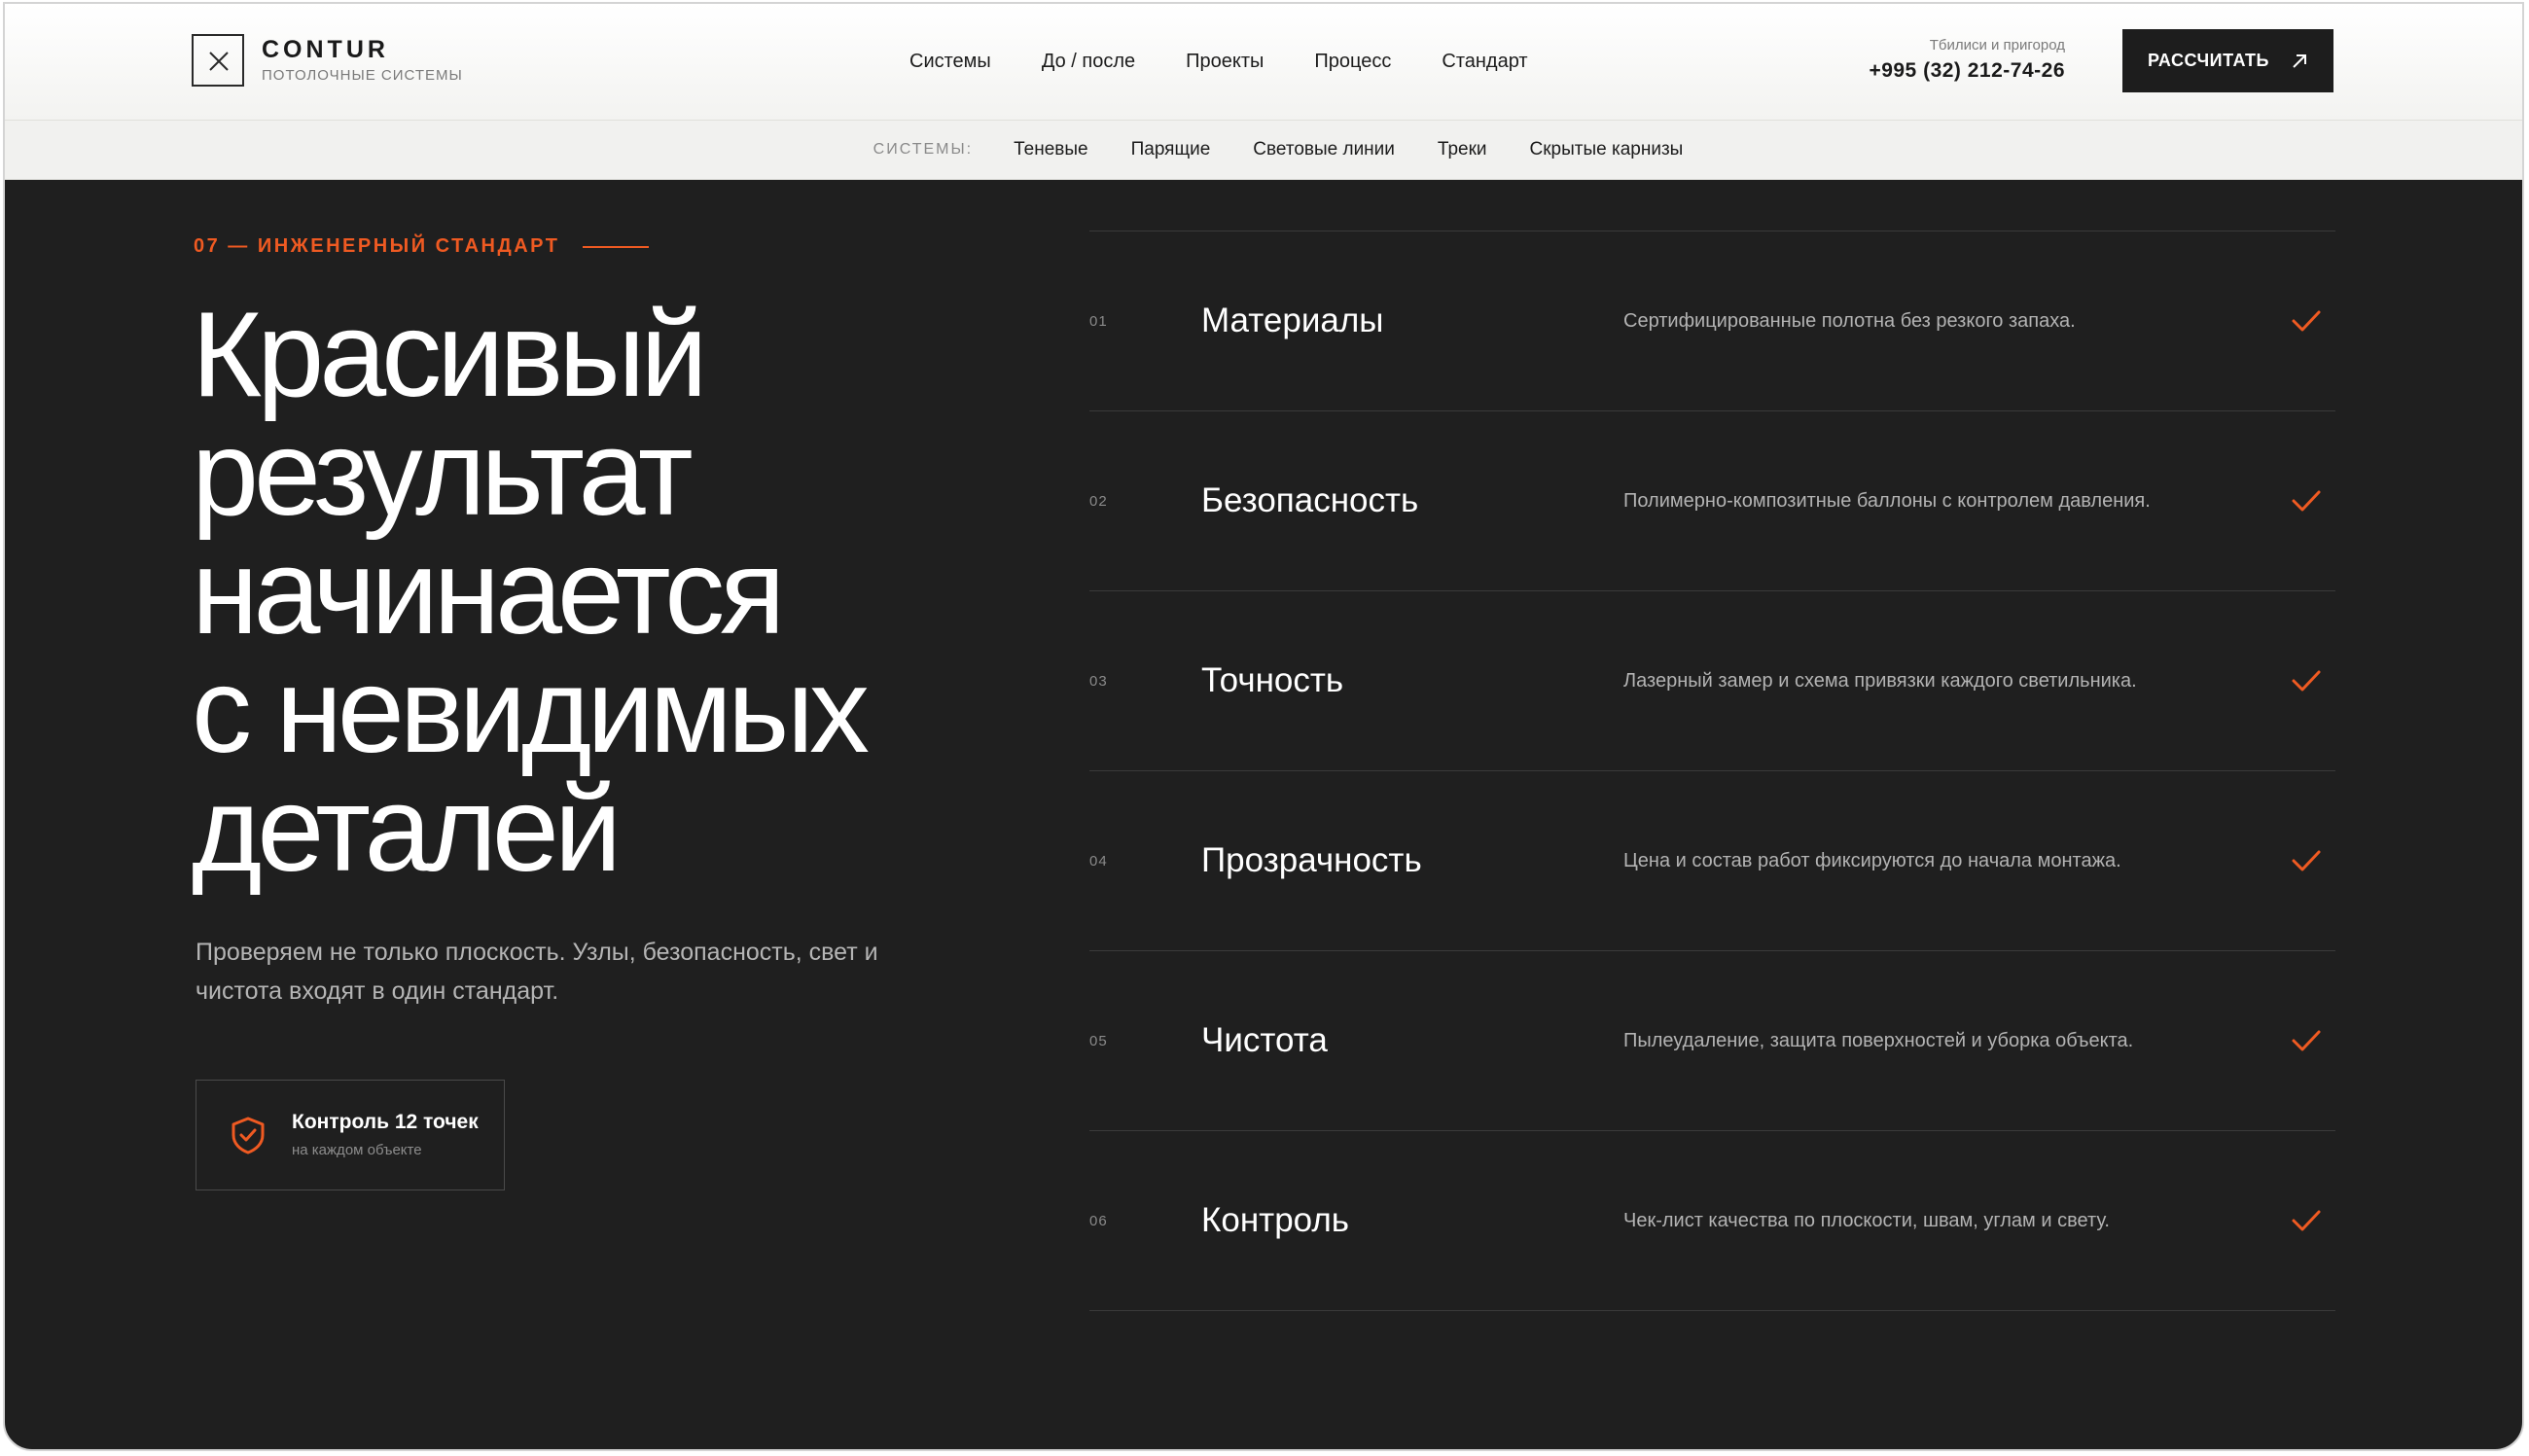 The height and width of the screenshot is (1456, 2529). Describe the element at coordinates (1088, 61) in the screenshot. I see `nav-item-before-after: До / после` at that location.